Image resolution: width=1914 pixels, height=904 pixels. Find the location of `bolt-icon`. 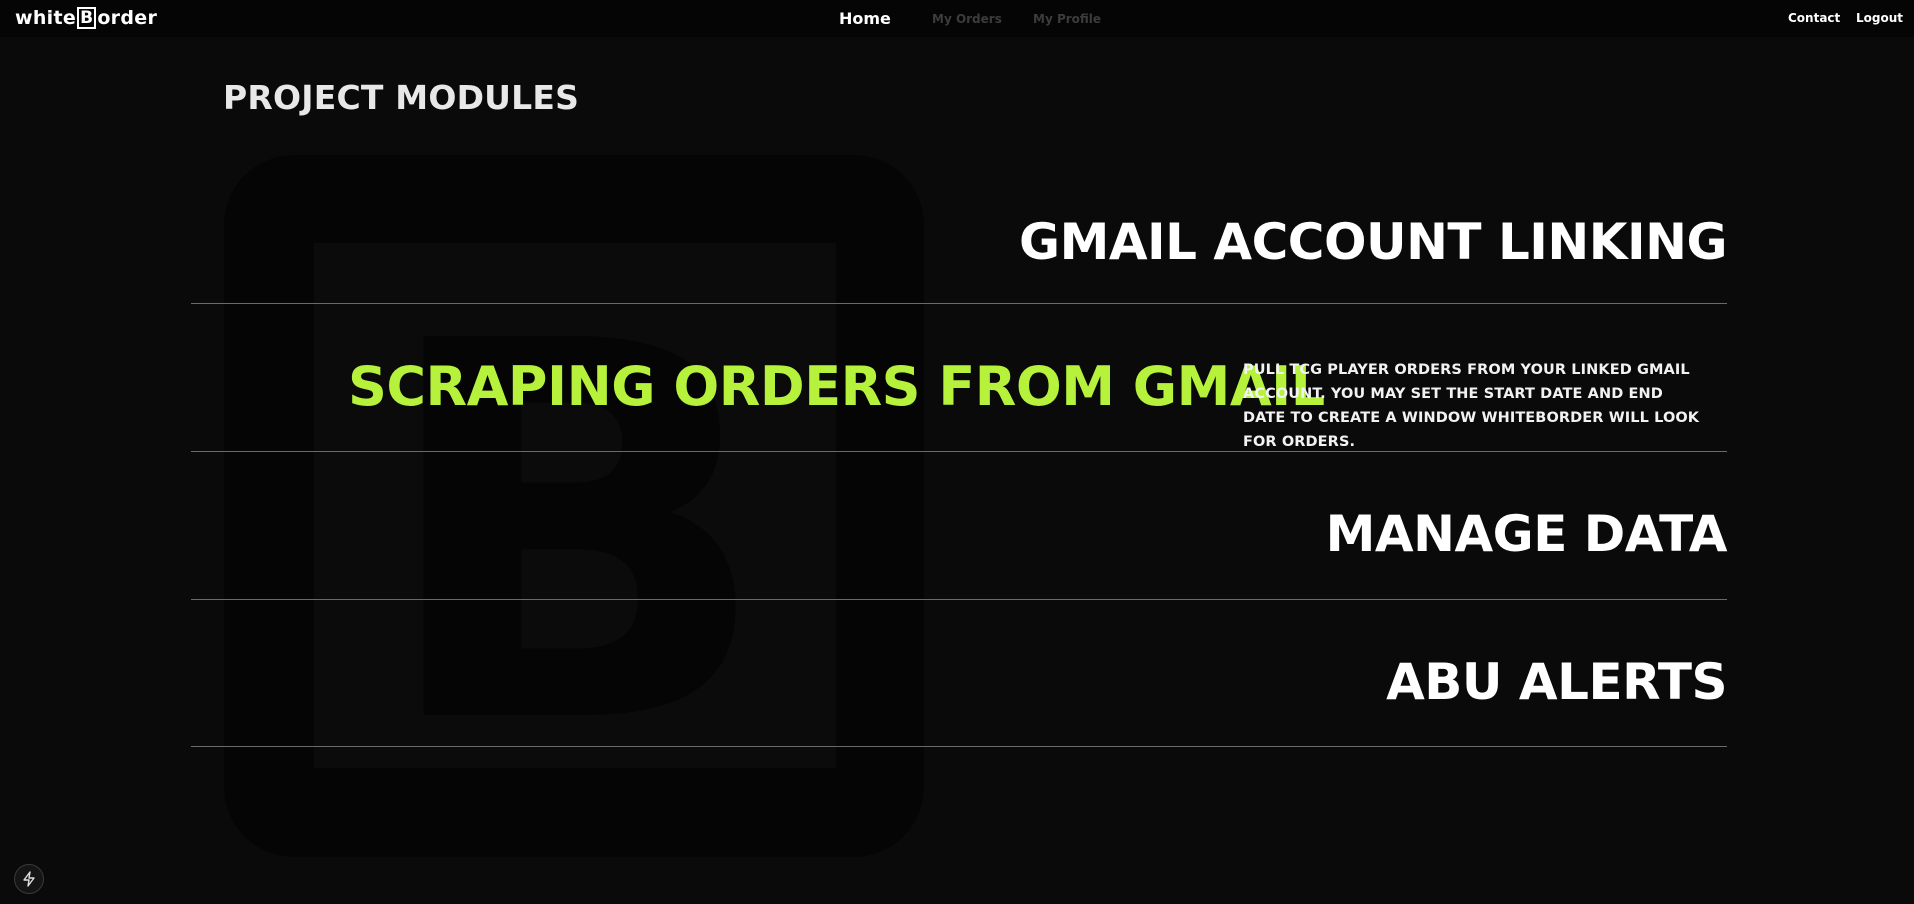

bolt-icon is located at coordinates (29, 879).